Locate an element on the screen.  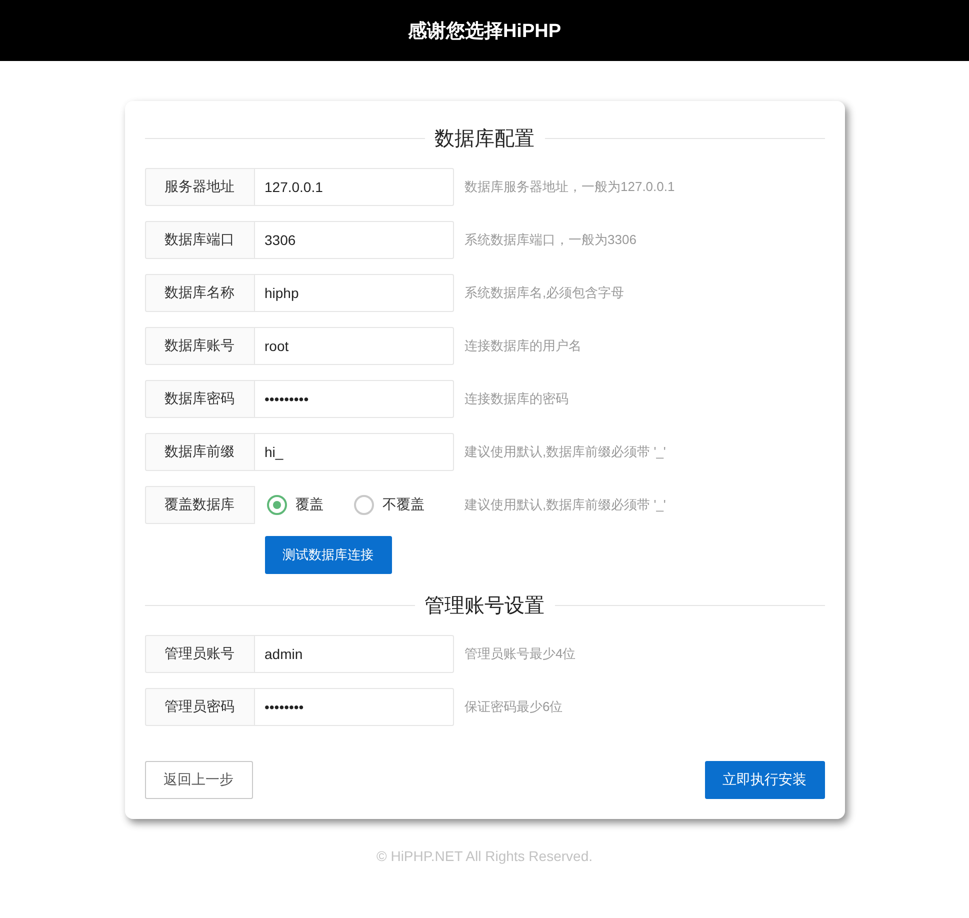
field-hint: 系统数据库名,必须包含字母 is located at coordinates (544, 293).